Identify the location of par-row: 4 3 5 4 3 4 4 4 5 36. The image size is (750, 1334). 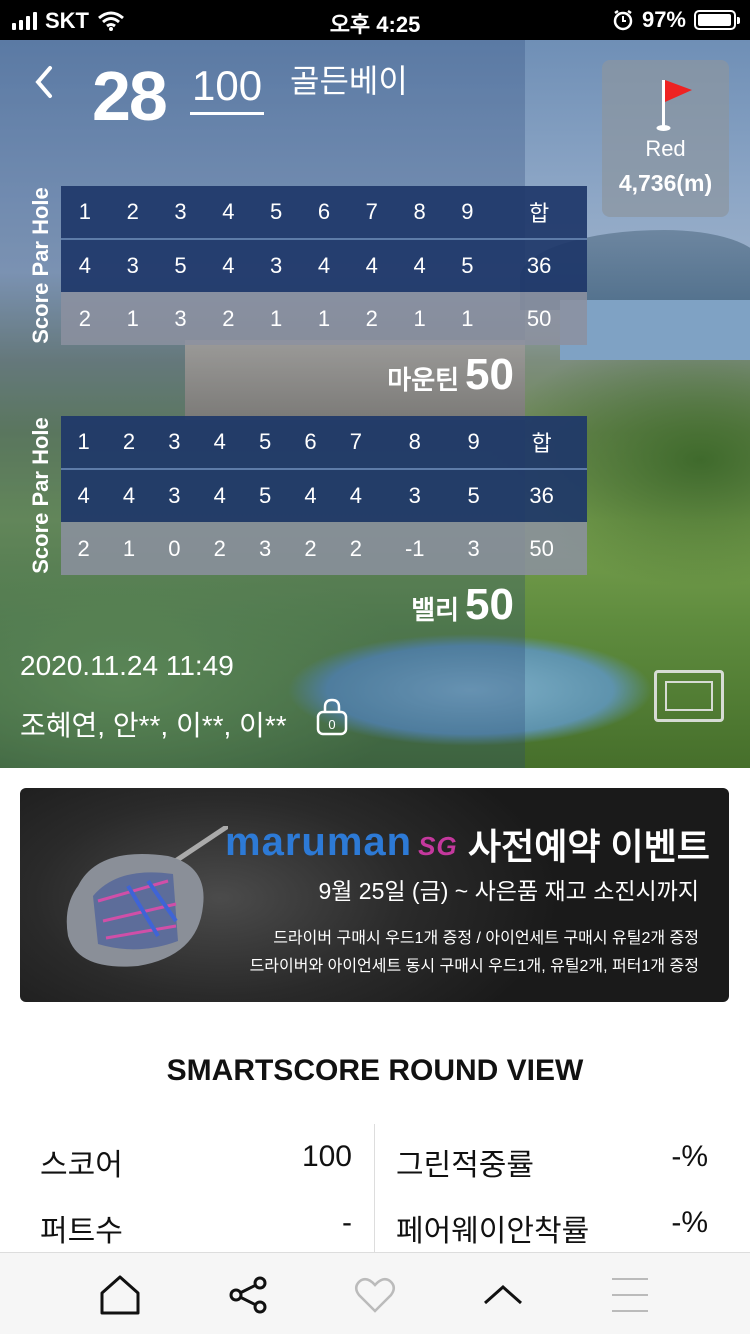
(324, 265).